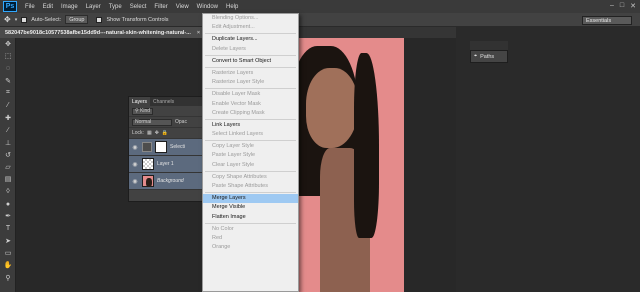 The width and height of the screenshot is (640, 292). Describe the element at coordinates (24, 19) in the screenshot. I see `auto-select-checkbox` at that location.